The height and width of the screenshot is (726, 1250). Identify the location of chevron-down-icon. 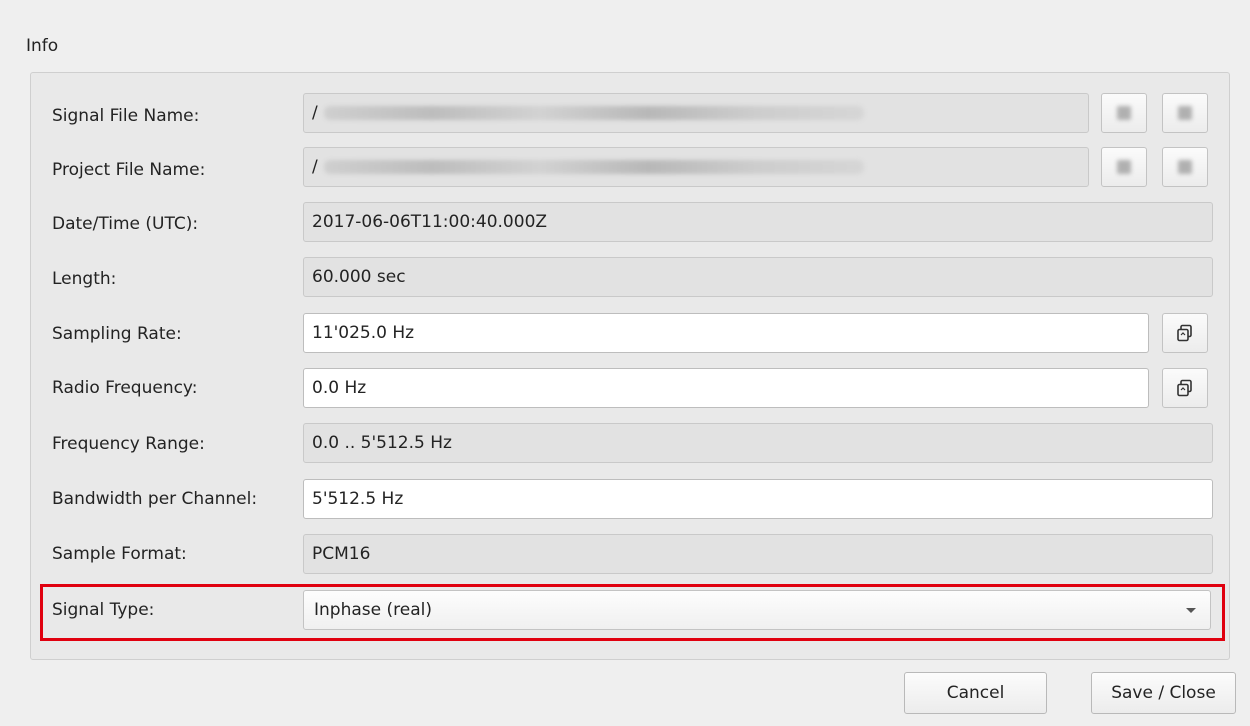
(1191, 610).